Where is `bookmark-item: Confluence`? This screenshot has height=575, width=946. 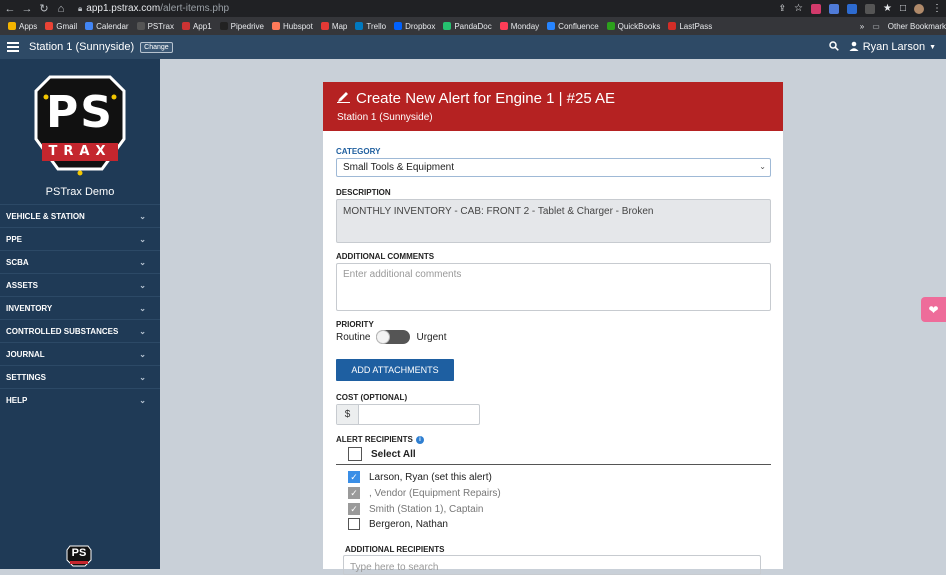 bookmark-item: Confluence is located at coordinates (573, 26).